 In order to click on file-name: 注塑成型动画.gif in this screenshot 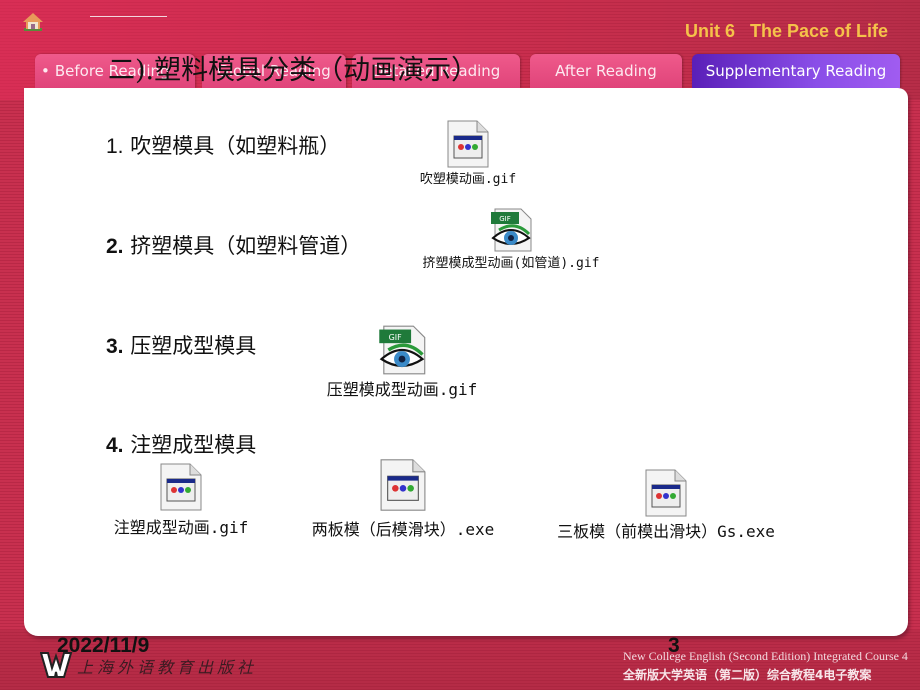, I will do `click(181, 527)`.